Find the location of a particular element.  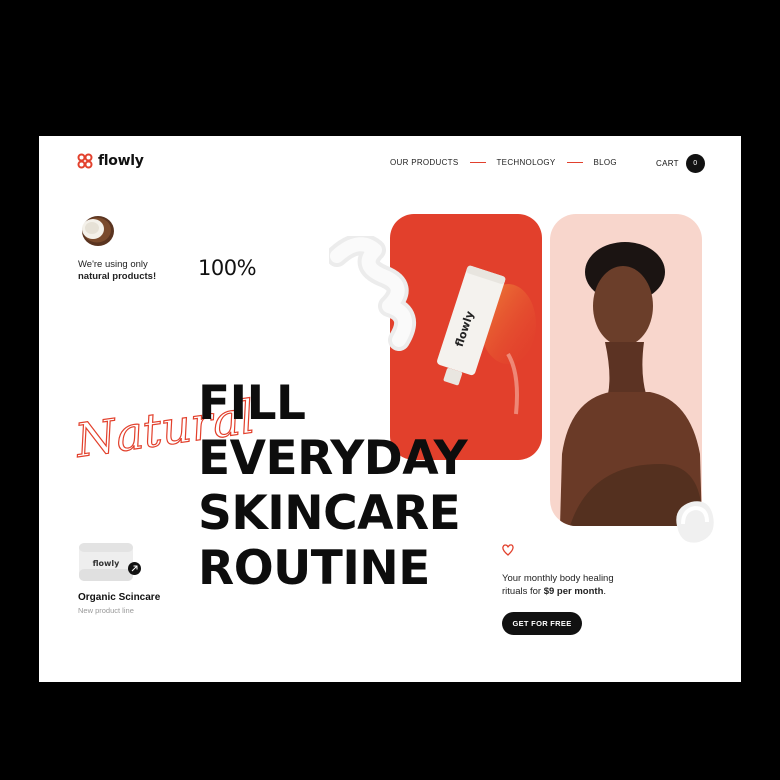

cart-count-badge: 0 is located at coordinates (695, 163).